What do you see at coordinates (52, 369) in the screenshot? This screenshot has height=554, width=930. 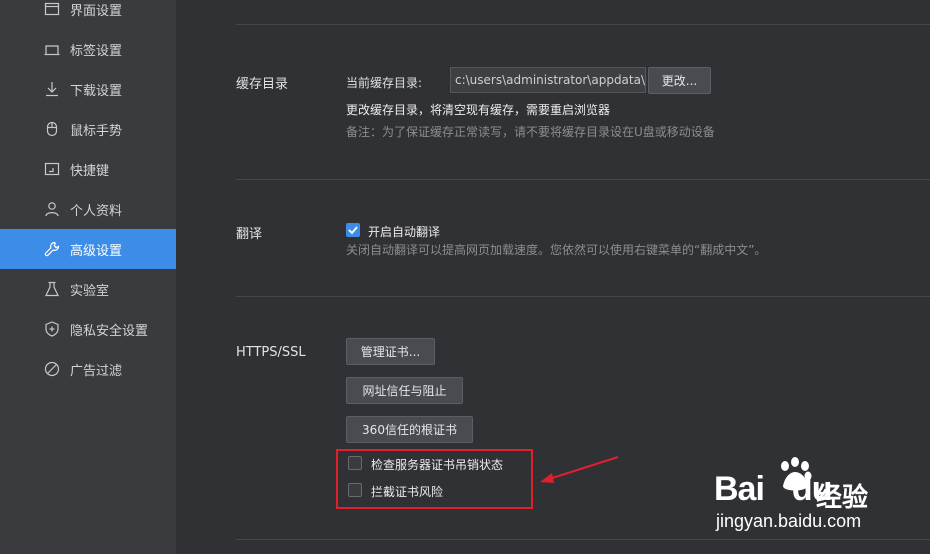 I see `block-icon` at bounding box center [52, 369].